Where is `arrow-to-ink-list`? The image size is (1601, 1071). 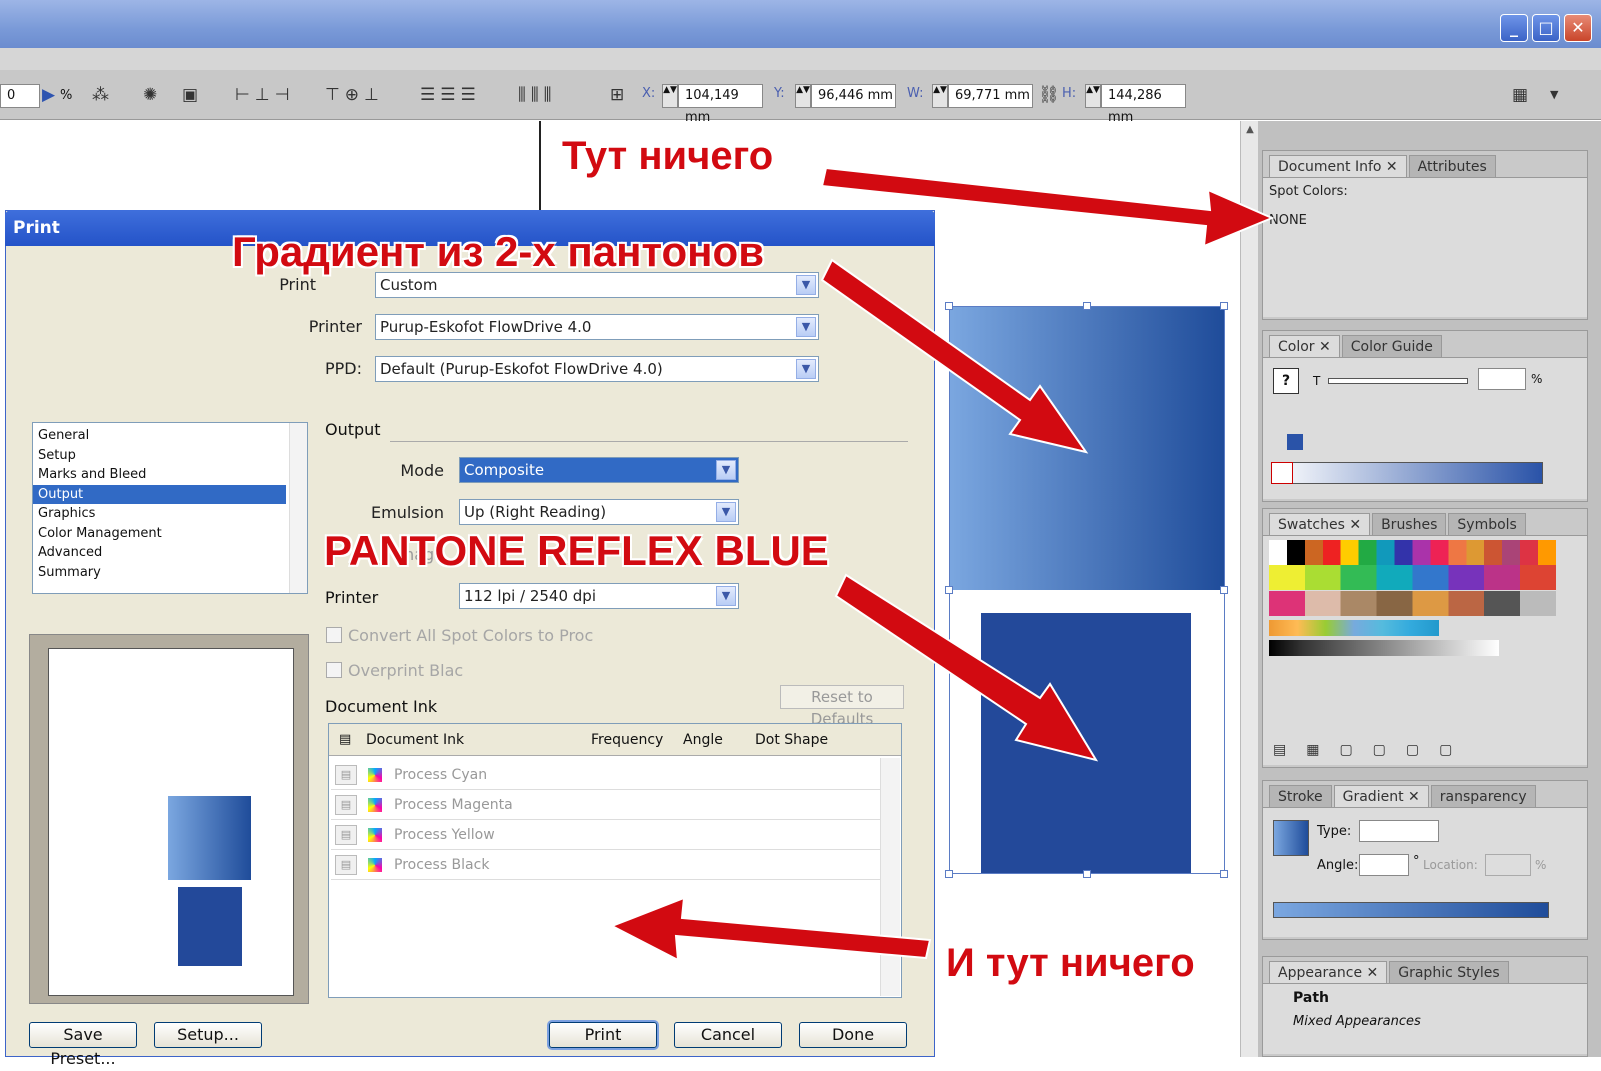 arrow-to-ink-list is located at coordinates (770, 929).